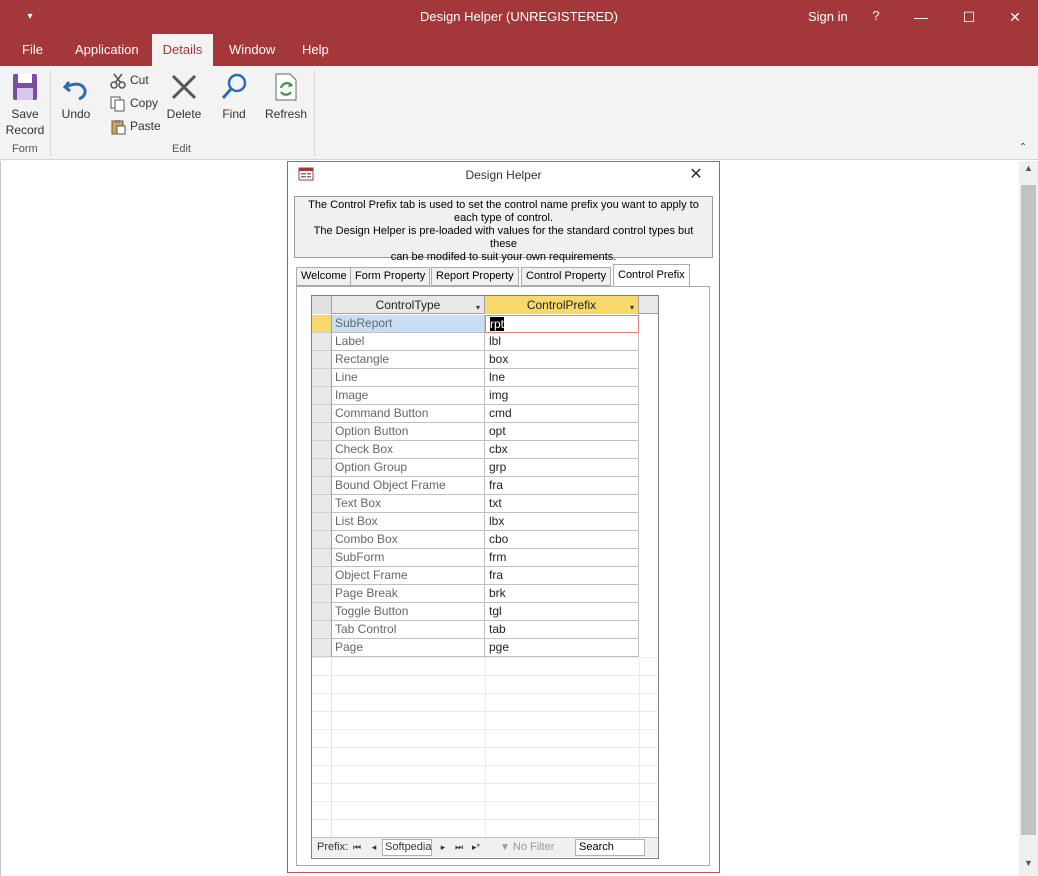 This screenshot has height=876, width=1038. What do you see at coordinates (134, 103) in the screenshot?
I see `copy-button: Copy` at bounding box center [134, 103].